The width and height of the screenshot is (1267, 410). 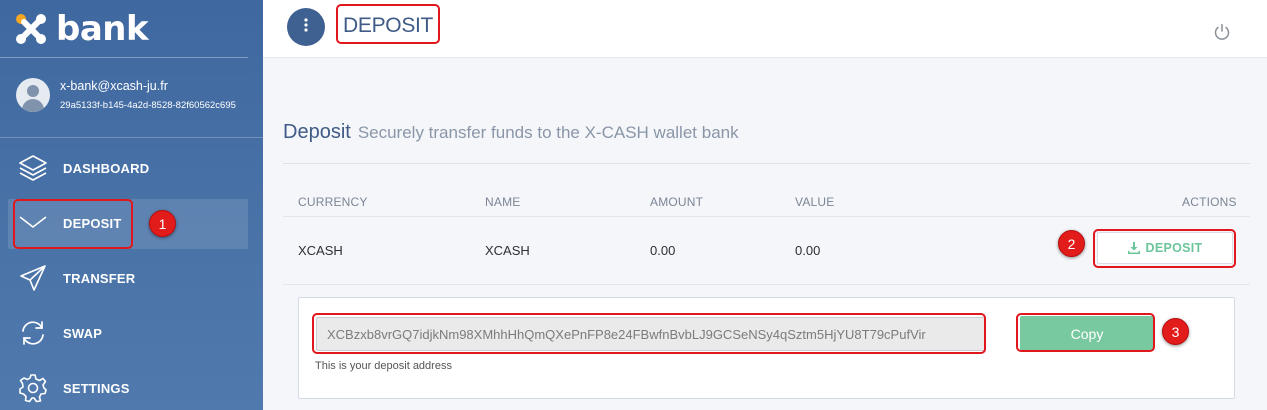 What do you see at coordinates (33, 168) in the screenshot?
I see `layers-icon` at bounding box center [33, 168].